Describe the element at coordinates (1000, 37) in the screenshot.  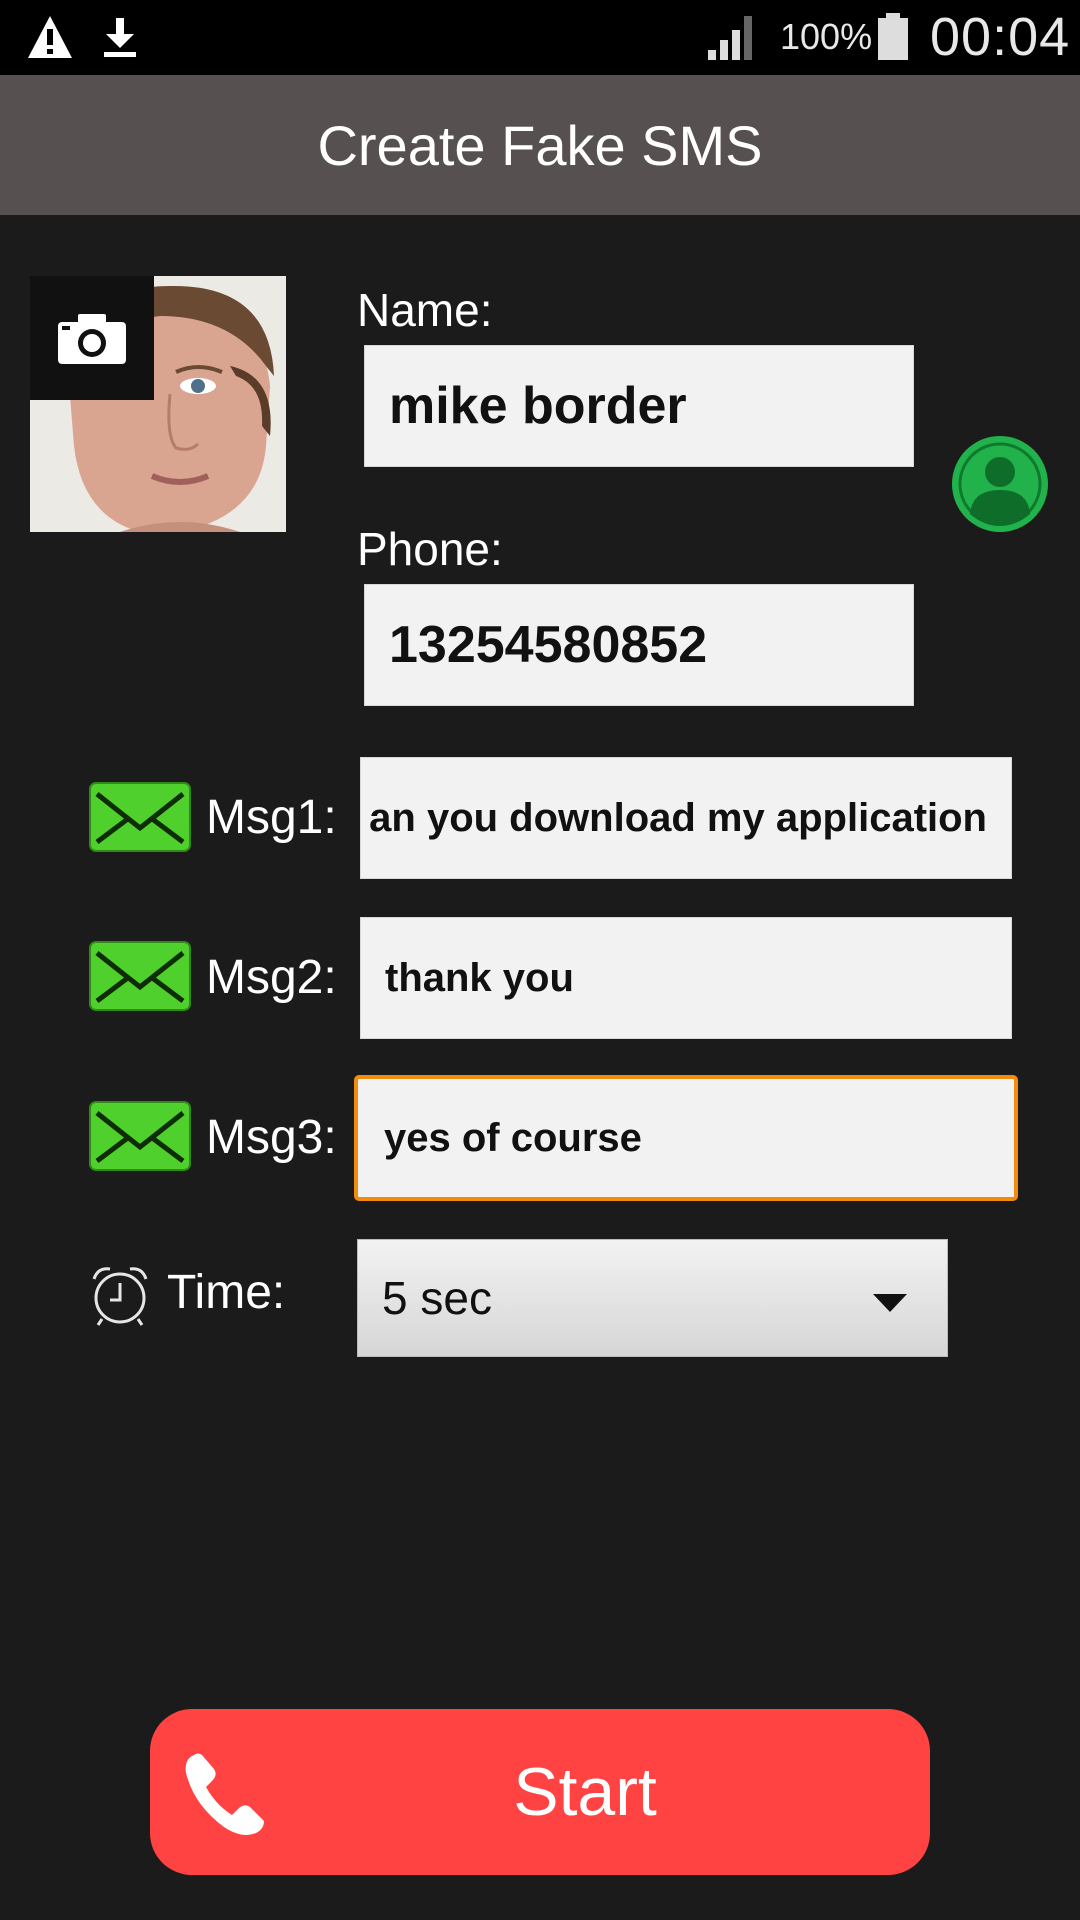
I see `status-clock: 00:04` at that location.